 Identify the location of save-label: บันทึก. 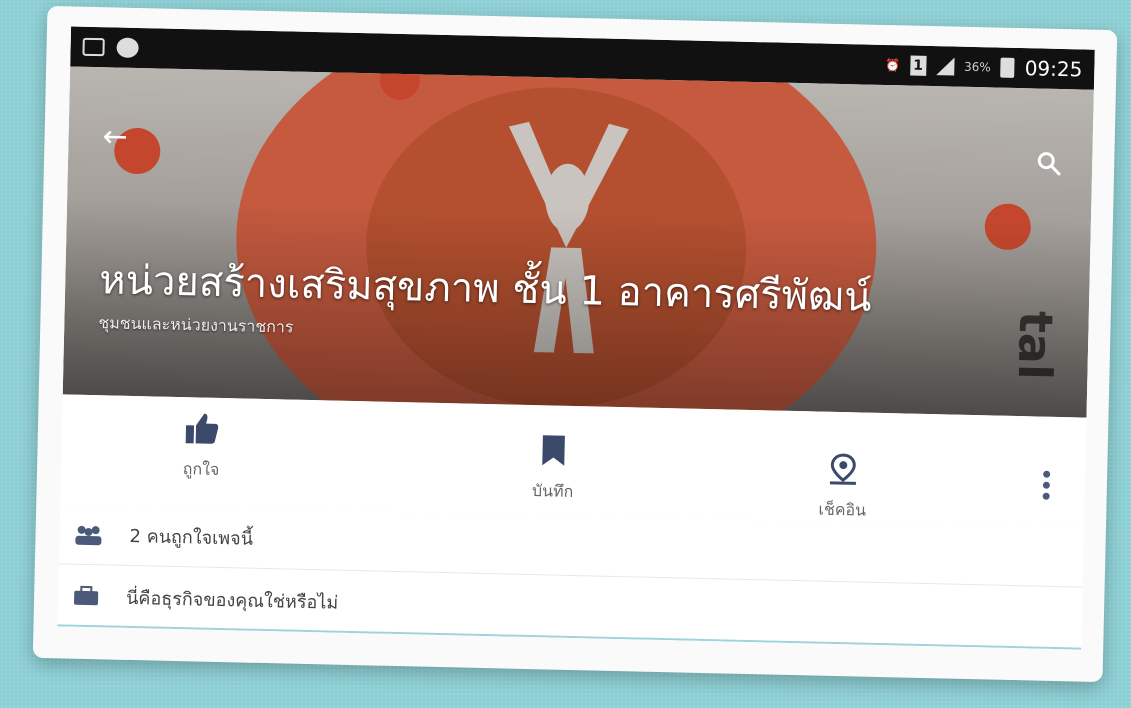
(552, 491).